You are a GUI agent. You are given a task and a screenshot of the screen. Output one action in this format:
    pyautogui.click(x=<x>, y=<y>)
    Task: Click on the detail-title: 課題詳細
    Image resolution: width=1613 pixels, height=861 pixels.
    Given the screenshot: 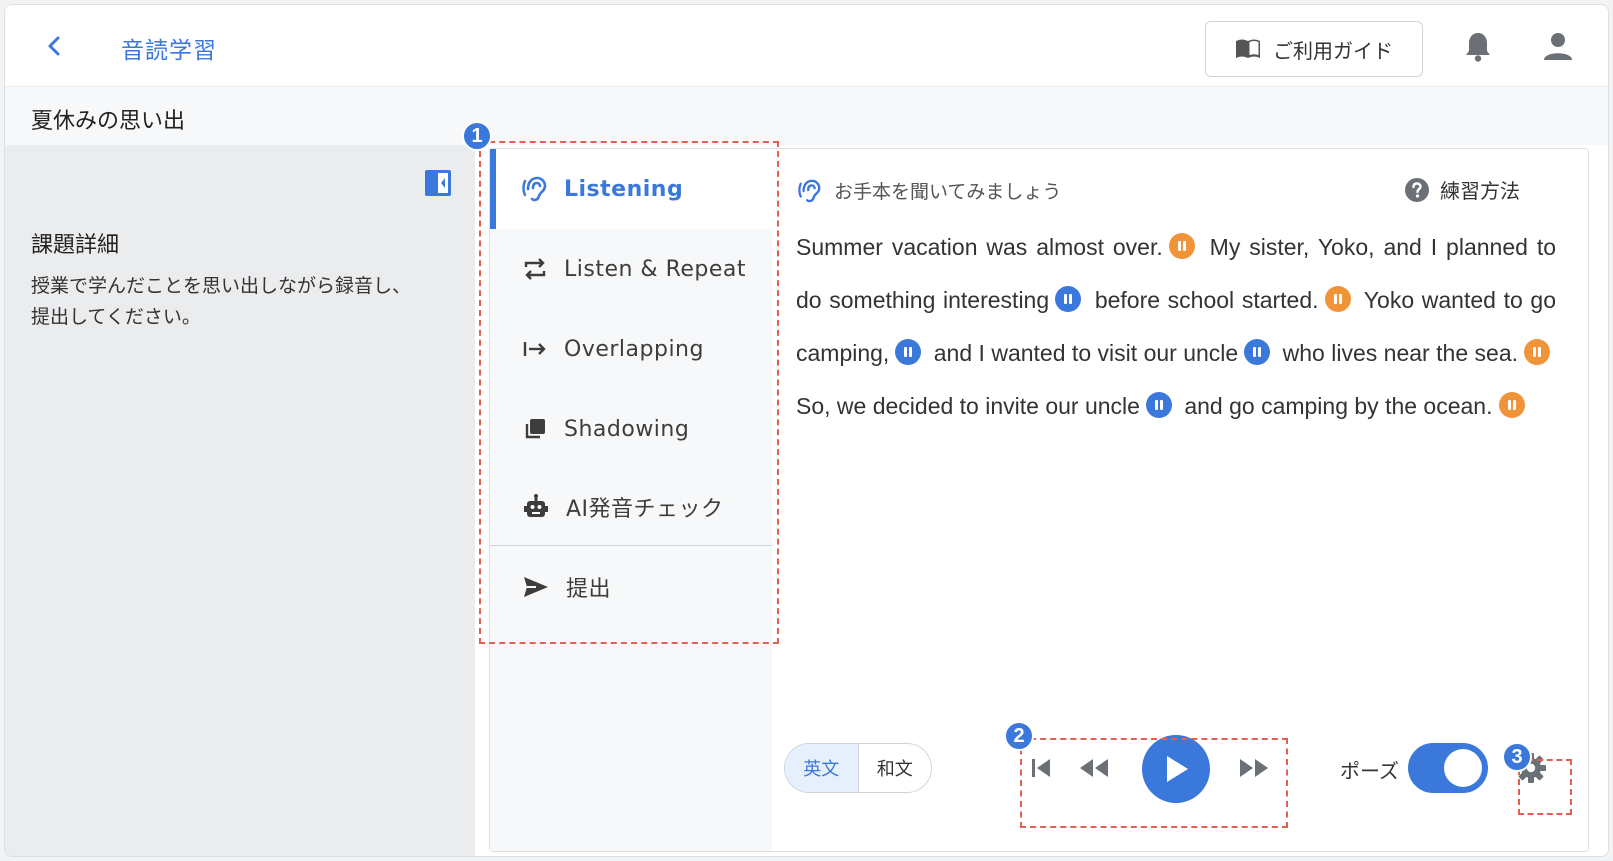 What is the action you would take?
    pyautogui.click(x=75, y=245)
    